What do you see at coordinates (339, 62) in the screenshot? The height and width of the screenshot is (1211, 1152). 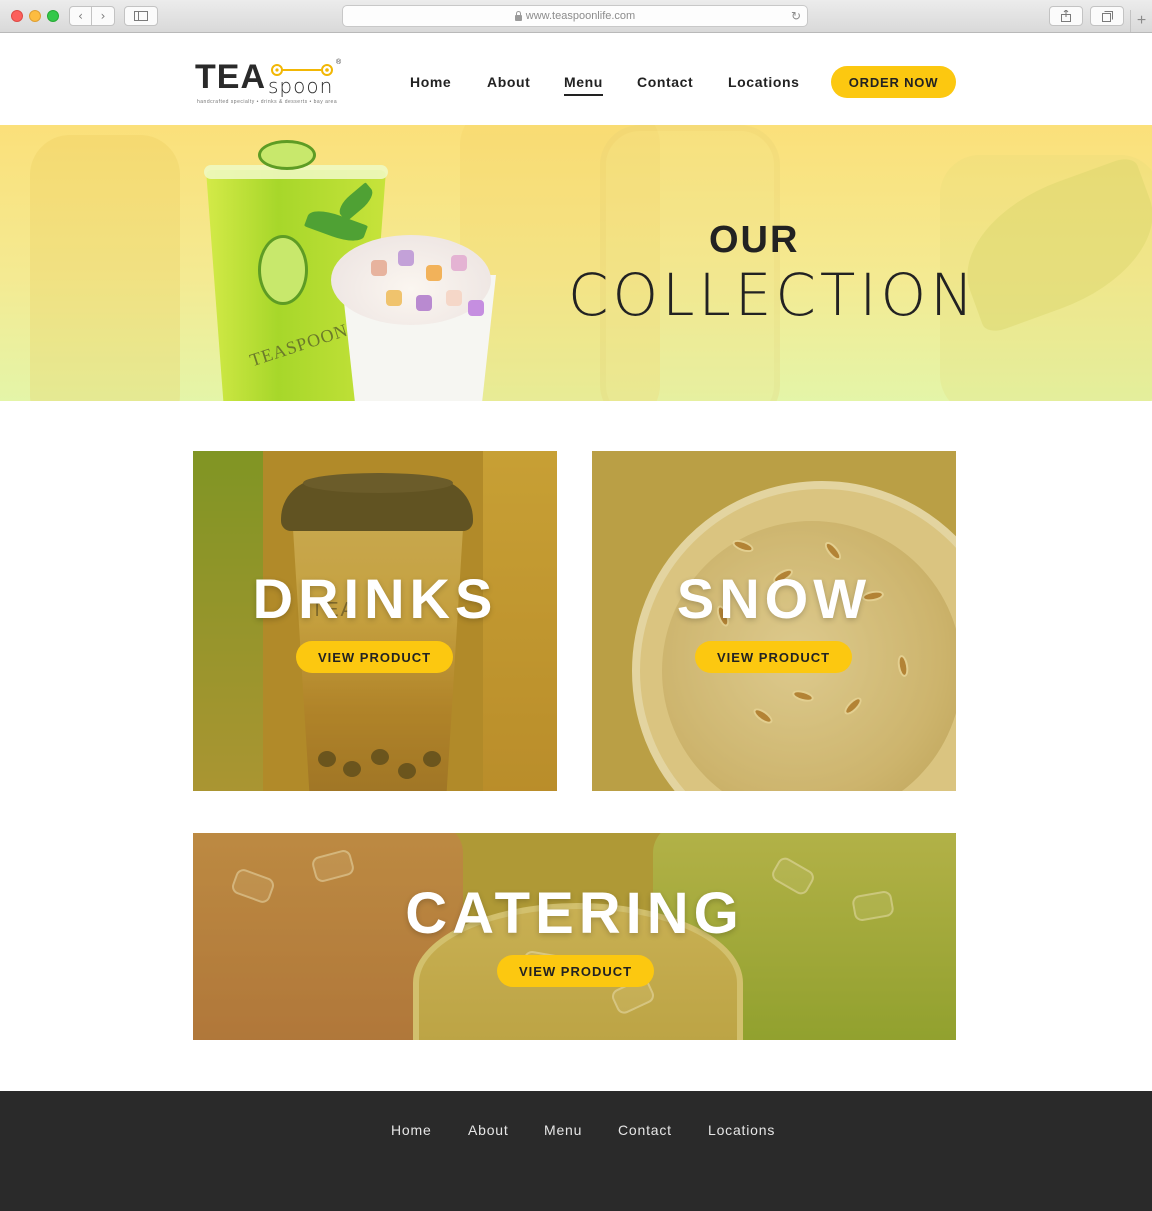 I see `registered-mark: ®` at bounding box center [339, 62].